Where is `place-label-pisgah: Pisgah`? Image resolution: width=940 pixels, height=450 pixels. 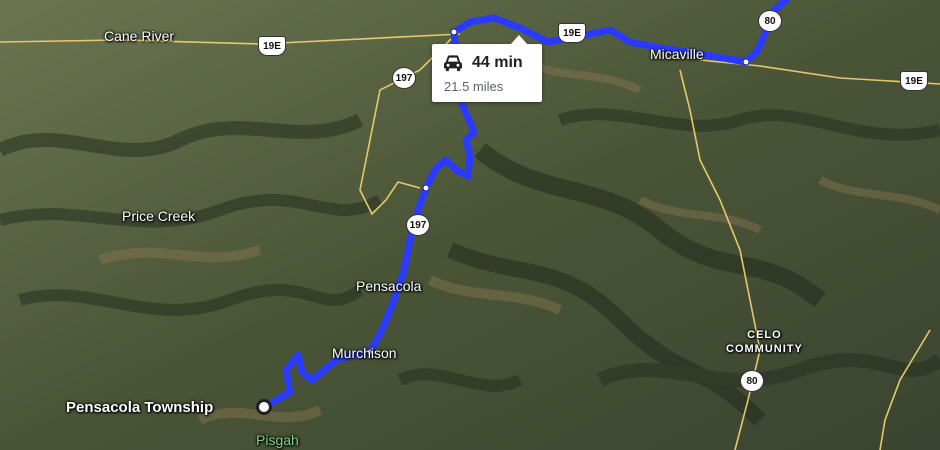
place-label-pisgah: Pisgah is located at coordinates (277, 440).